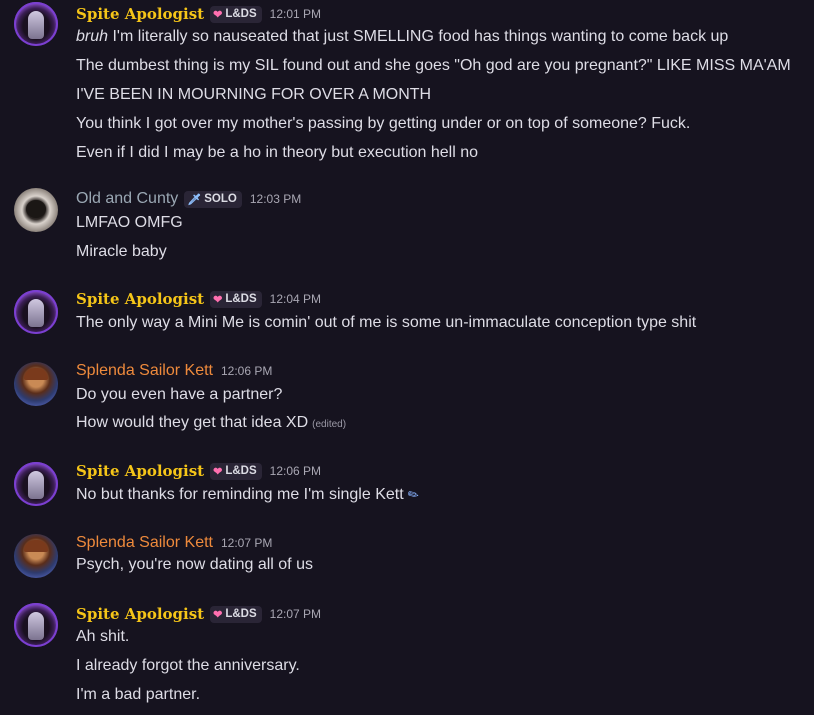 The height and width of the screenshot is (715, 814). I want to click on edited-label: (edited), so click(329, 424).